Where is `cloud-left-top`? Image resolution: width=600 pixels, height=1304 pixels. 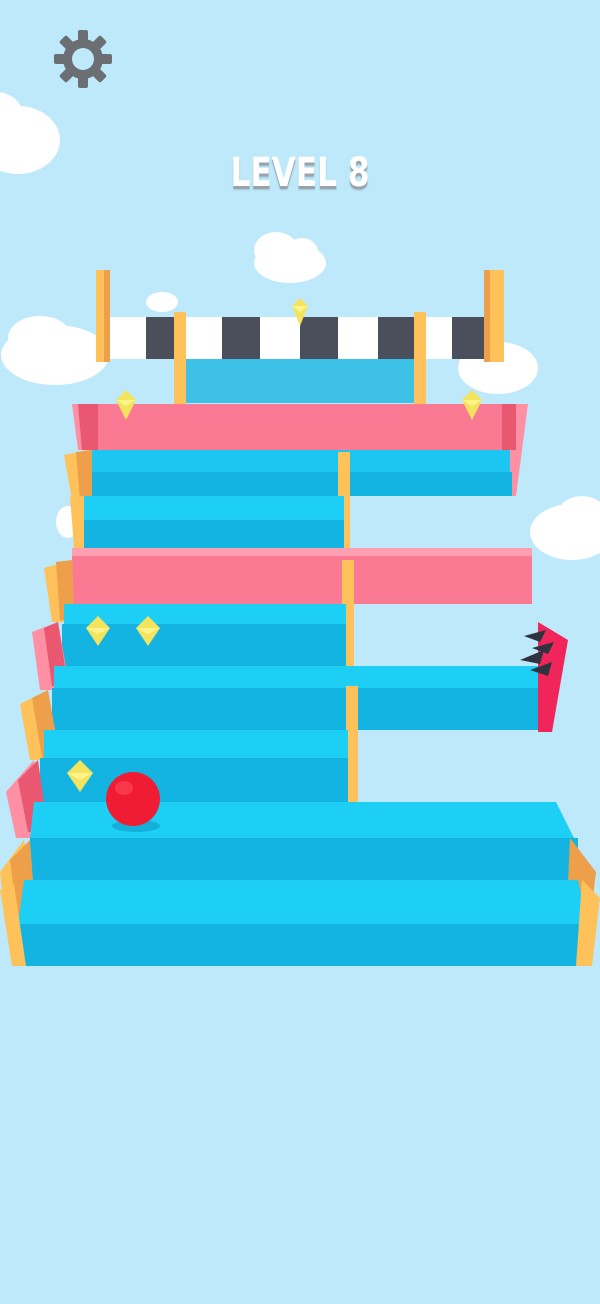
cloud-left-top is located at coordinates (30, 133).